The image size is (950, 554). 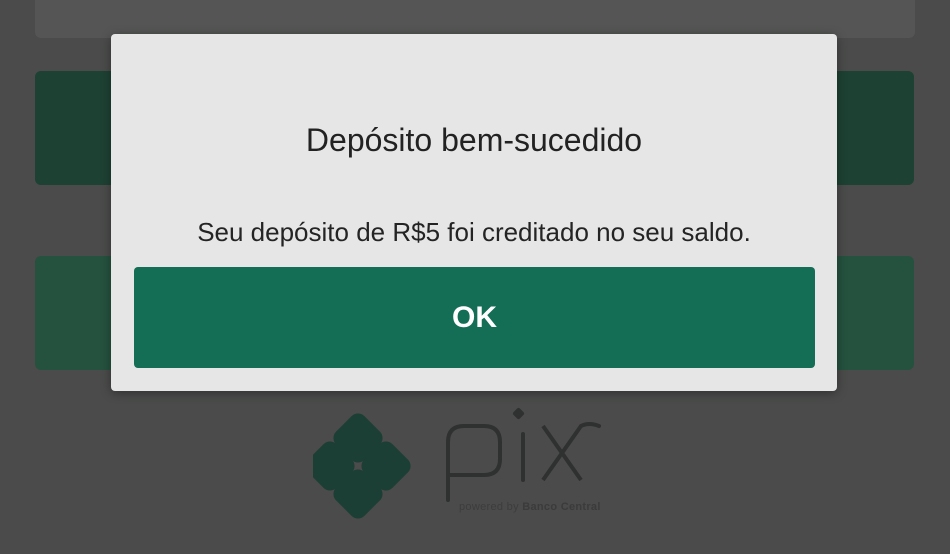 I want to click on pix-wordmark, so click(x=523, y=462).